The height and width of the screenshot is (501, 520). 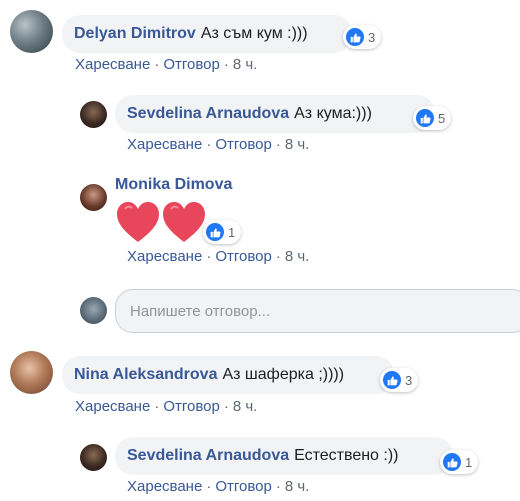 What do you see at coordinates (442, 118) in the screenshot?
I see `reaction-number: 5` at bounding box center [442, 118].